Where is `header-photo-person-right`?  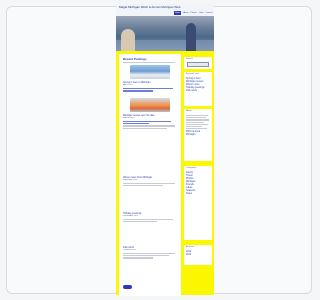 header-photo-person-right is located at coordinates (191, 37).